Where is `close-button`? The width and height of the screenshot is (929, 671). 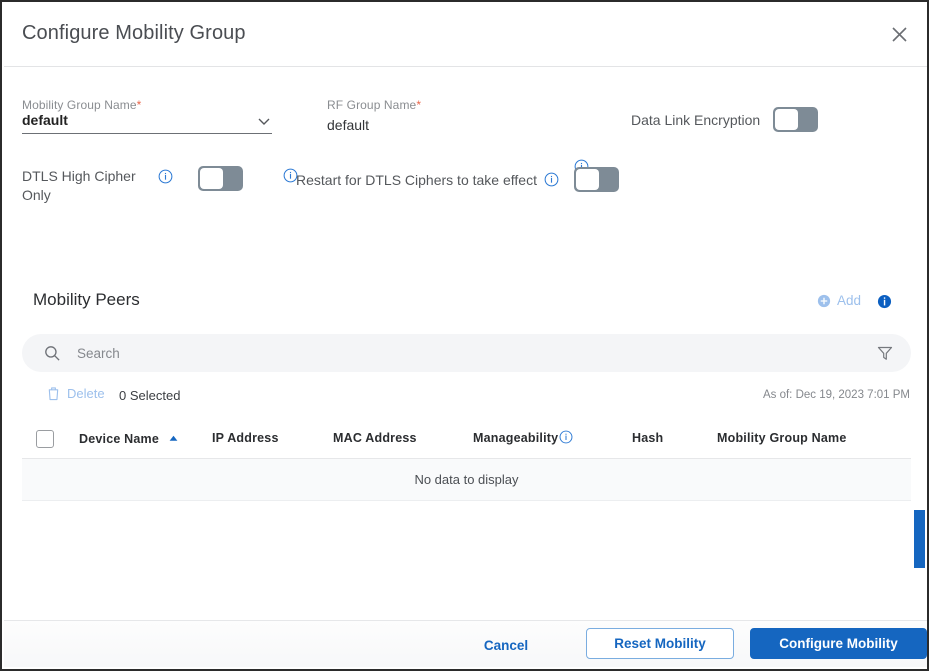 close-button is located at coordinates (899, 34).